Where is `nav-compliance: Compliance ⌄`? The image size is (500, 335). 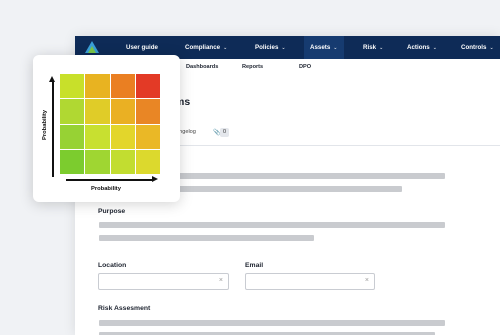
nav-compliance: Compliance ⌄ is located at coordinates (206, 47).